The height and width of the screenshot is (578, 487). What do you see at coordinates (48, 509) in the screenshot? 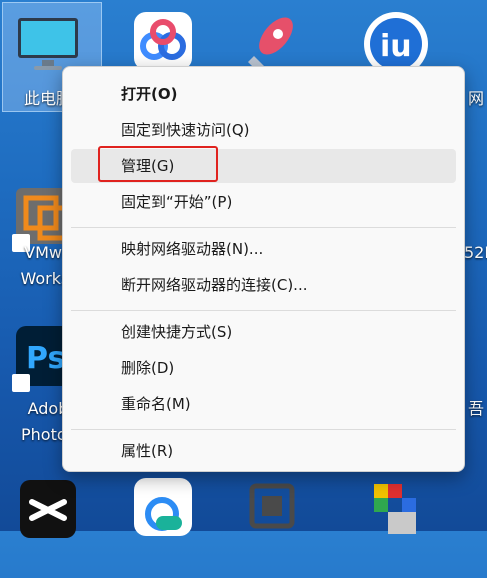
I see `capcut-icon` at bounding box center [48, 509].